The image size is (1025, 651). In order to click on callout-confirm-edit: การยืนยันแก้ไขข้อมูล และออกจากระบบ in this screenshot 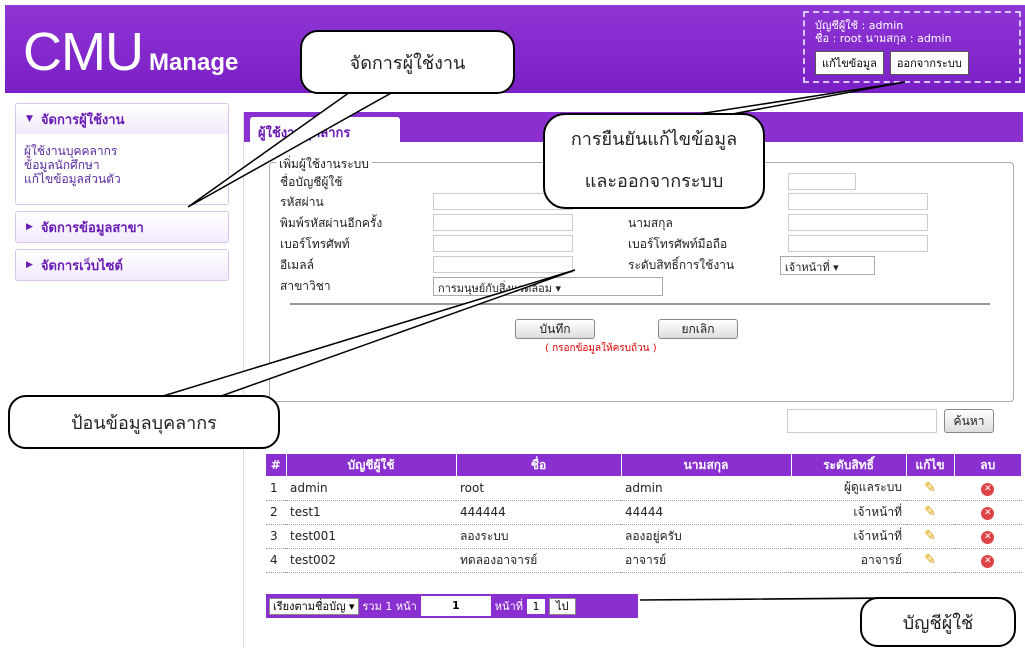, I will do `click(654, 161)`.